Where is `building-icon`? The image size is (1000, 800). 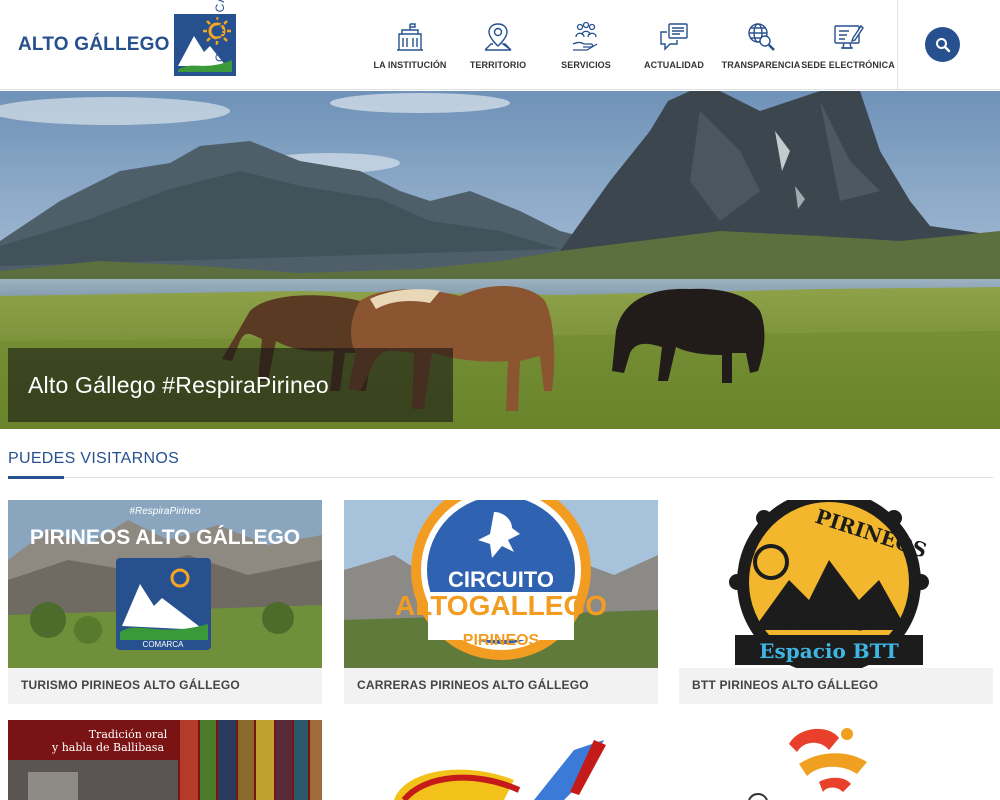 building-icon is located at coordinates (410, 37).